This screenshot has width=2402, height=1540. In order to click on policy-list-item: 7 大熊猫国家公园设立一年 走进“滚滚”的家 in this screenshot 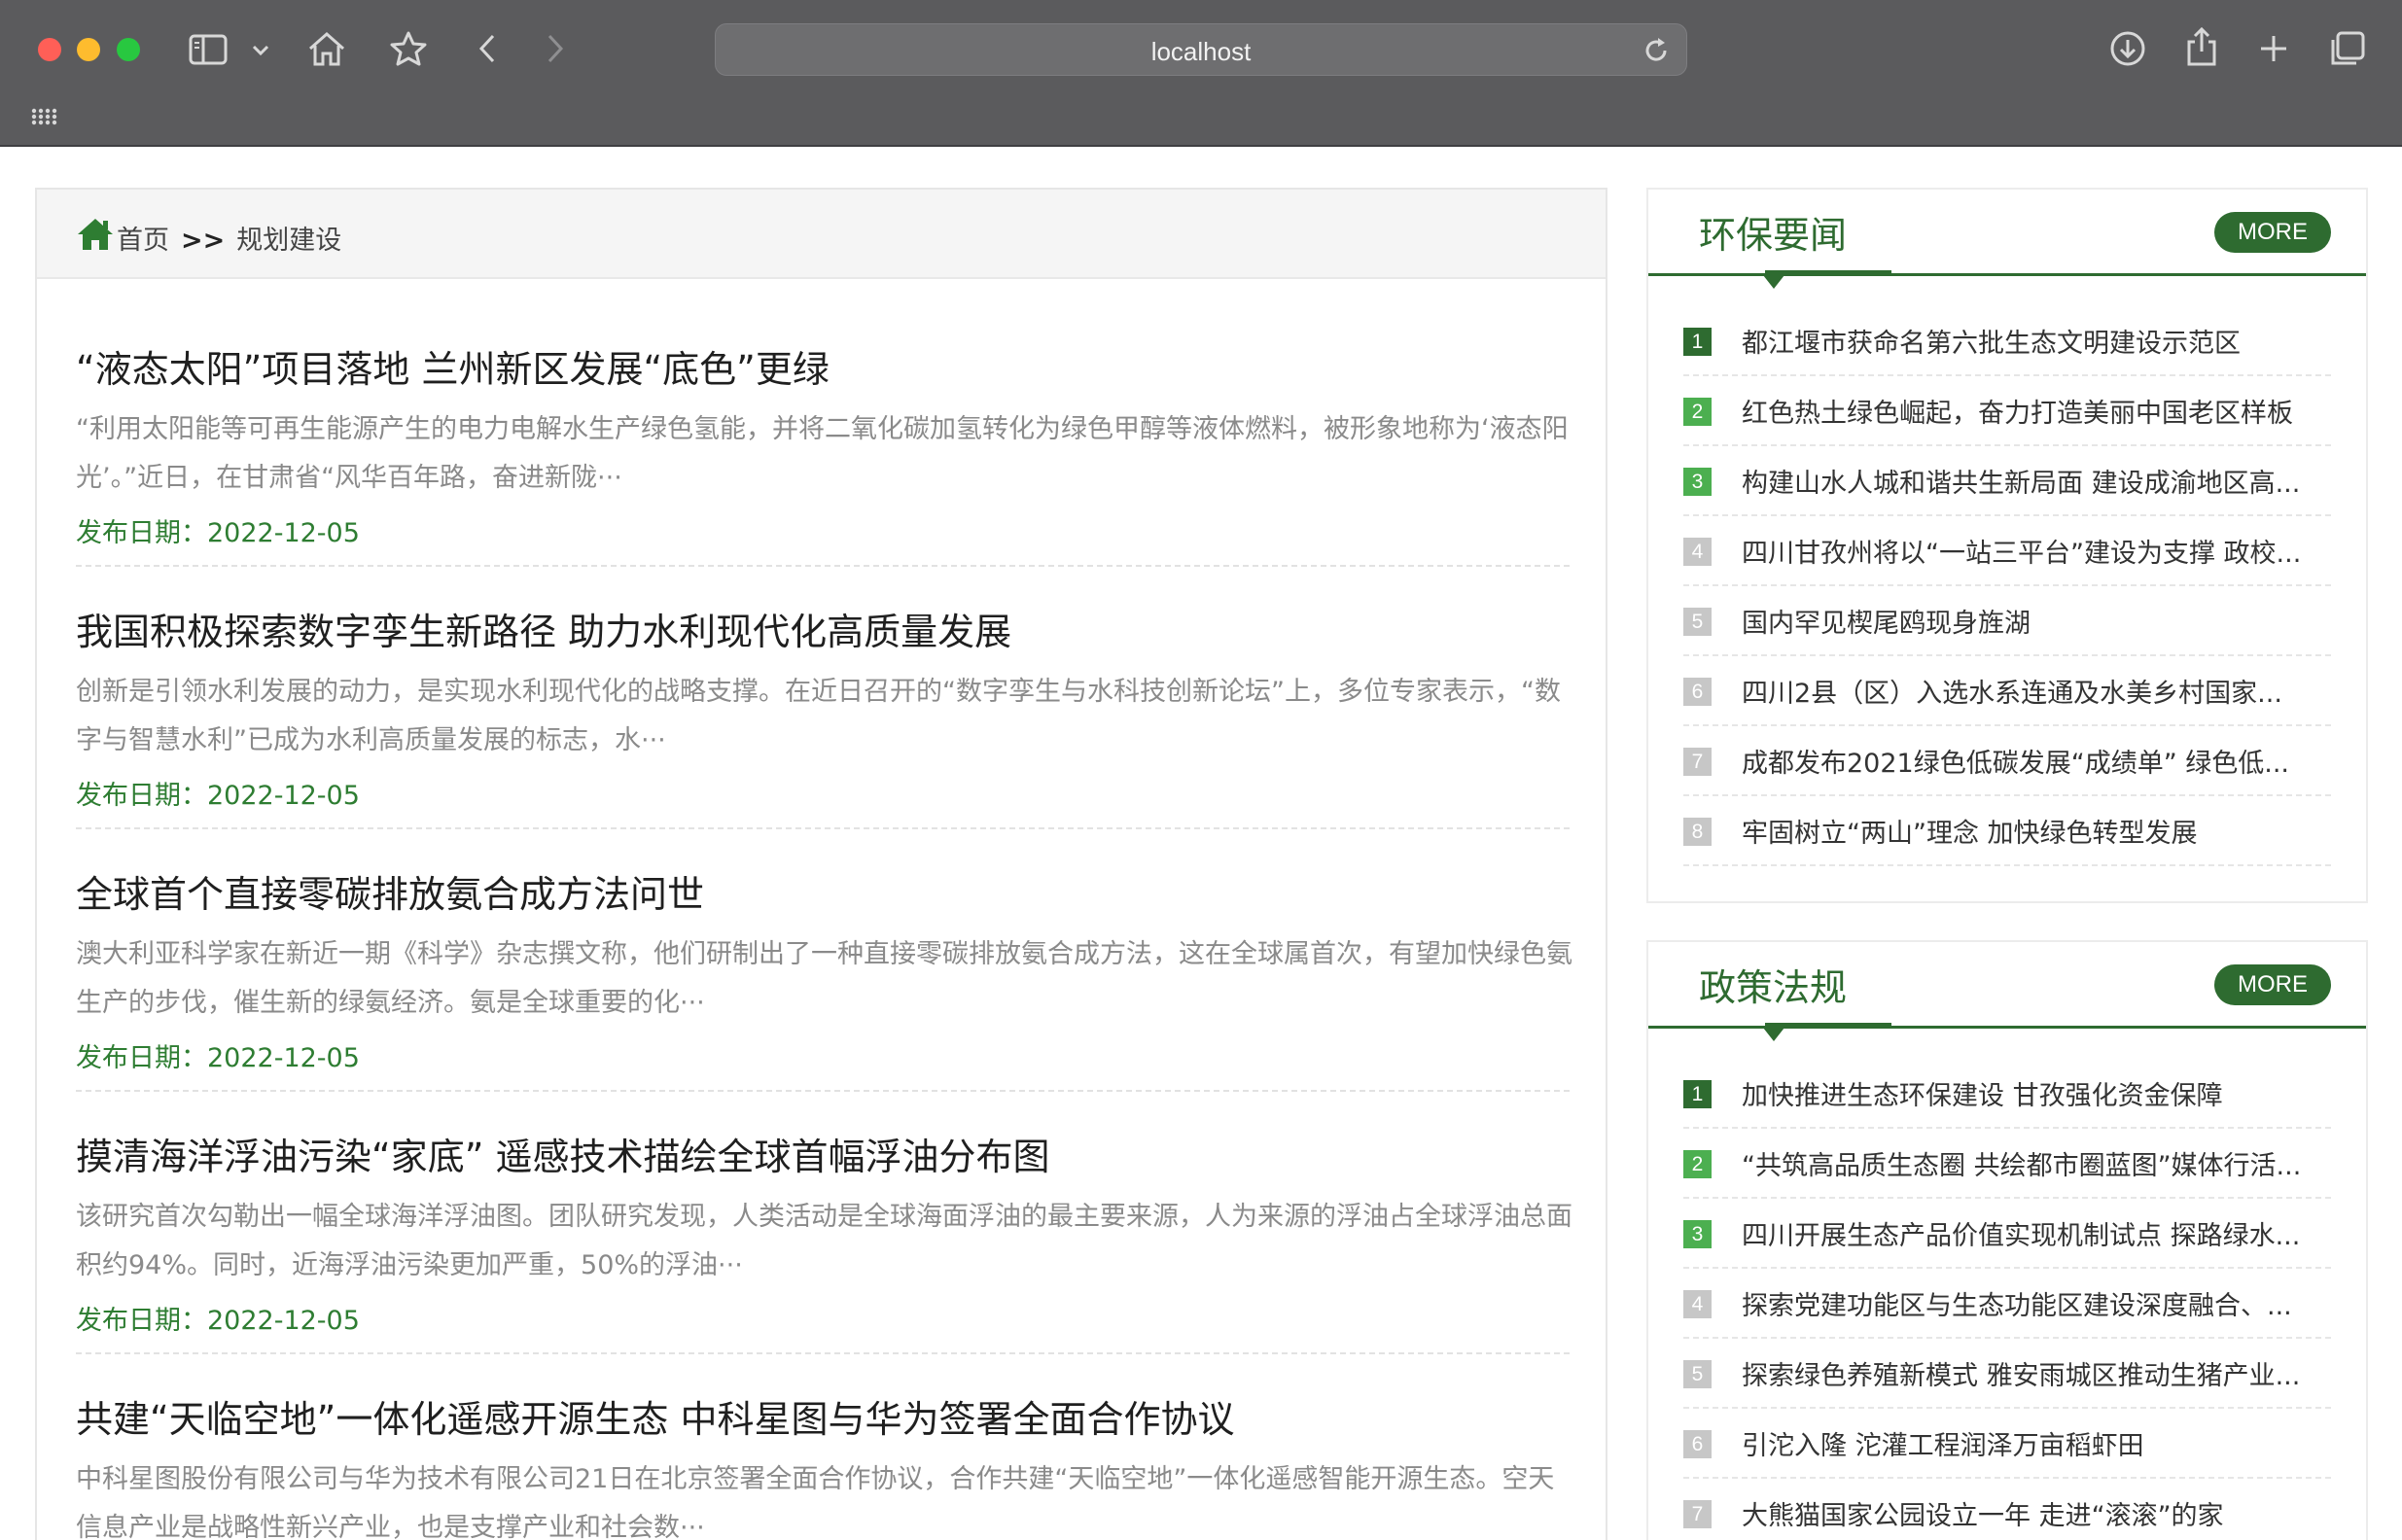, I will do `click(2007, 1509)`.